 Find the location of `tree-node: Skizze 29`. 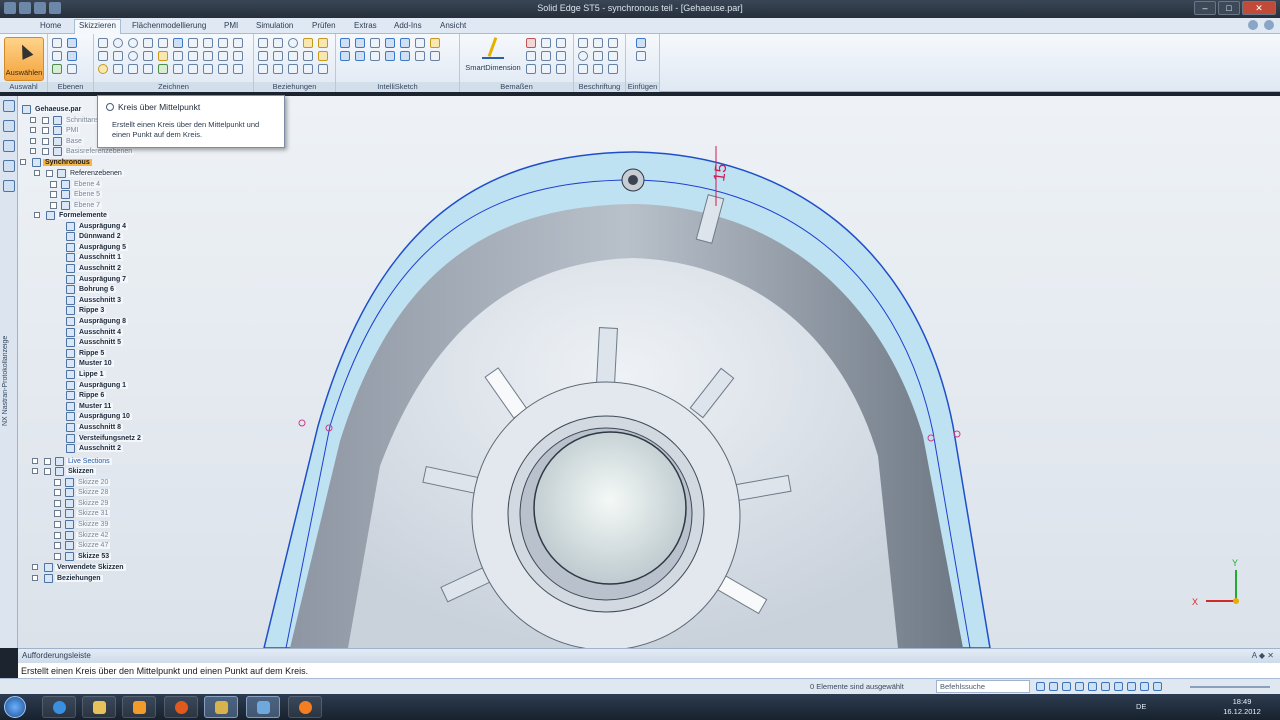

tree-node: Skizze 29 is located at coordinates (82, 503).